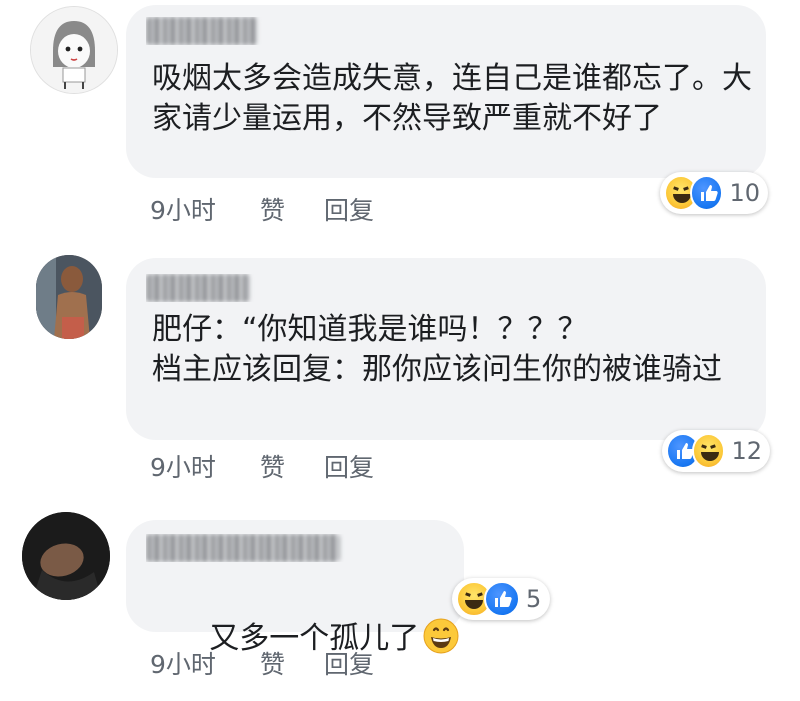 The width and height of the screenshot is (800, 701). I want to click on comment-bubble: user 又多一个孤儿了, so click(295, 588).